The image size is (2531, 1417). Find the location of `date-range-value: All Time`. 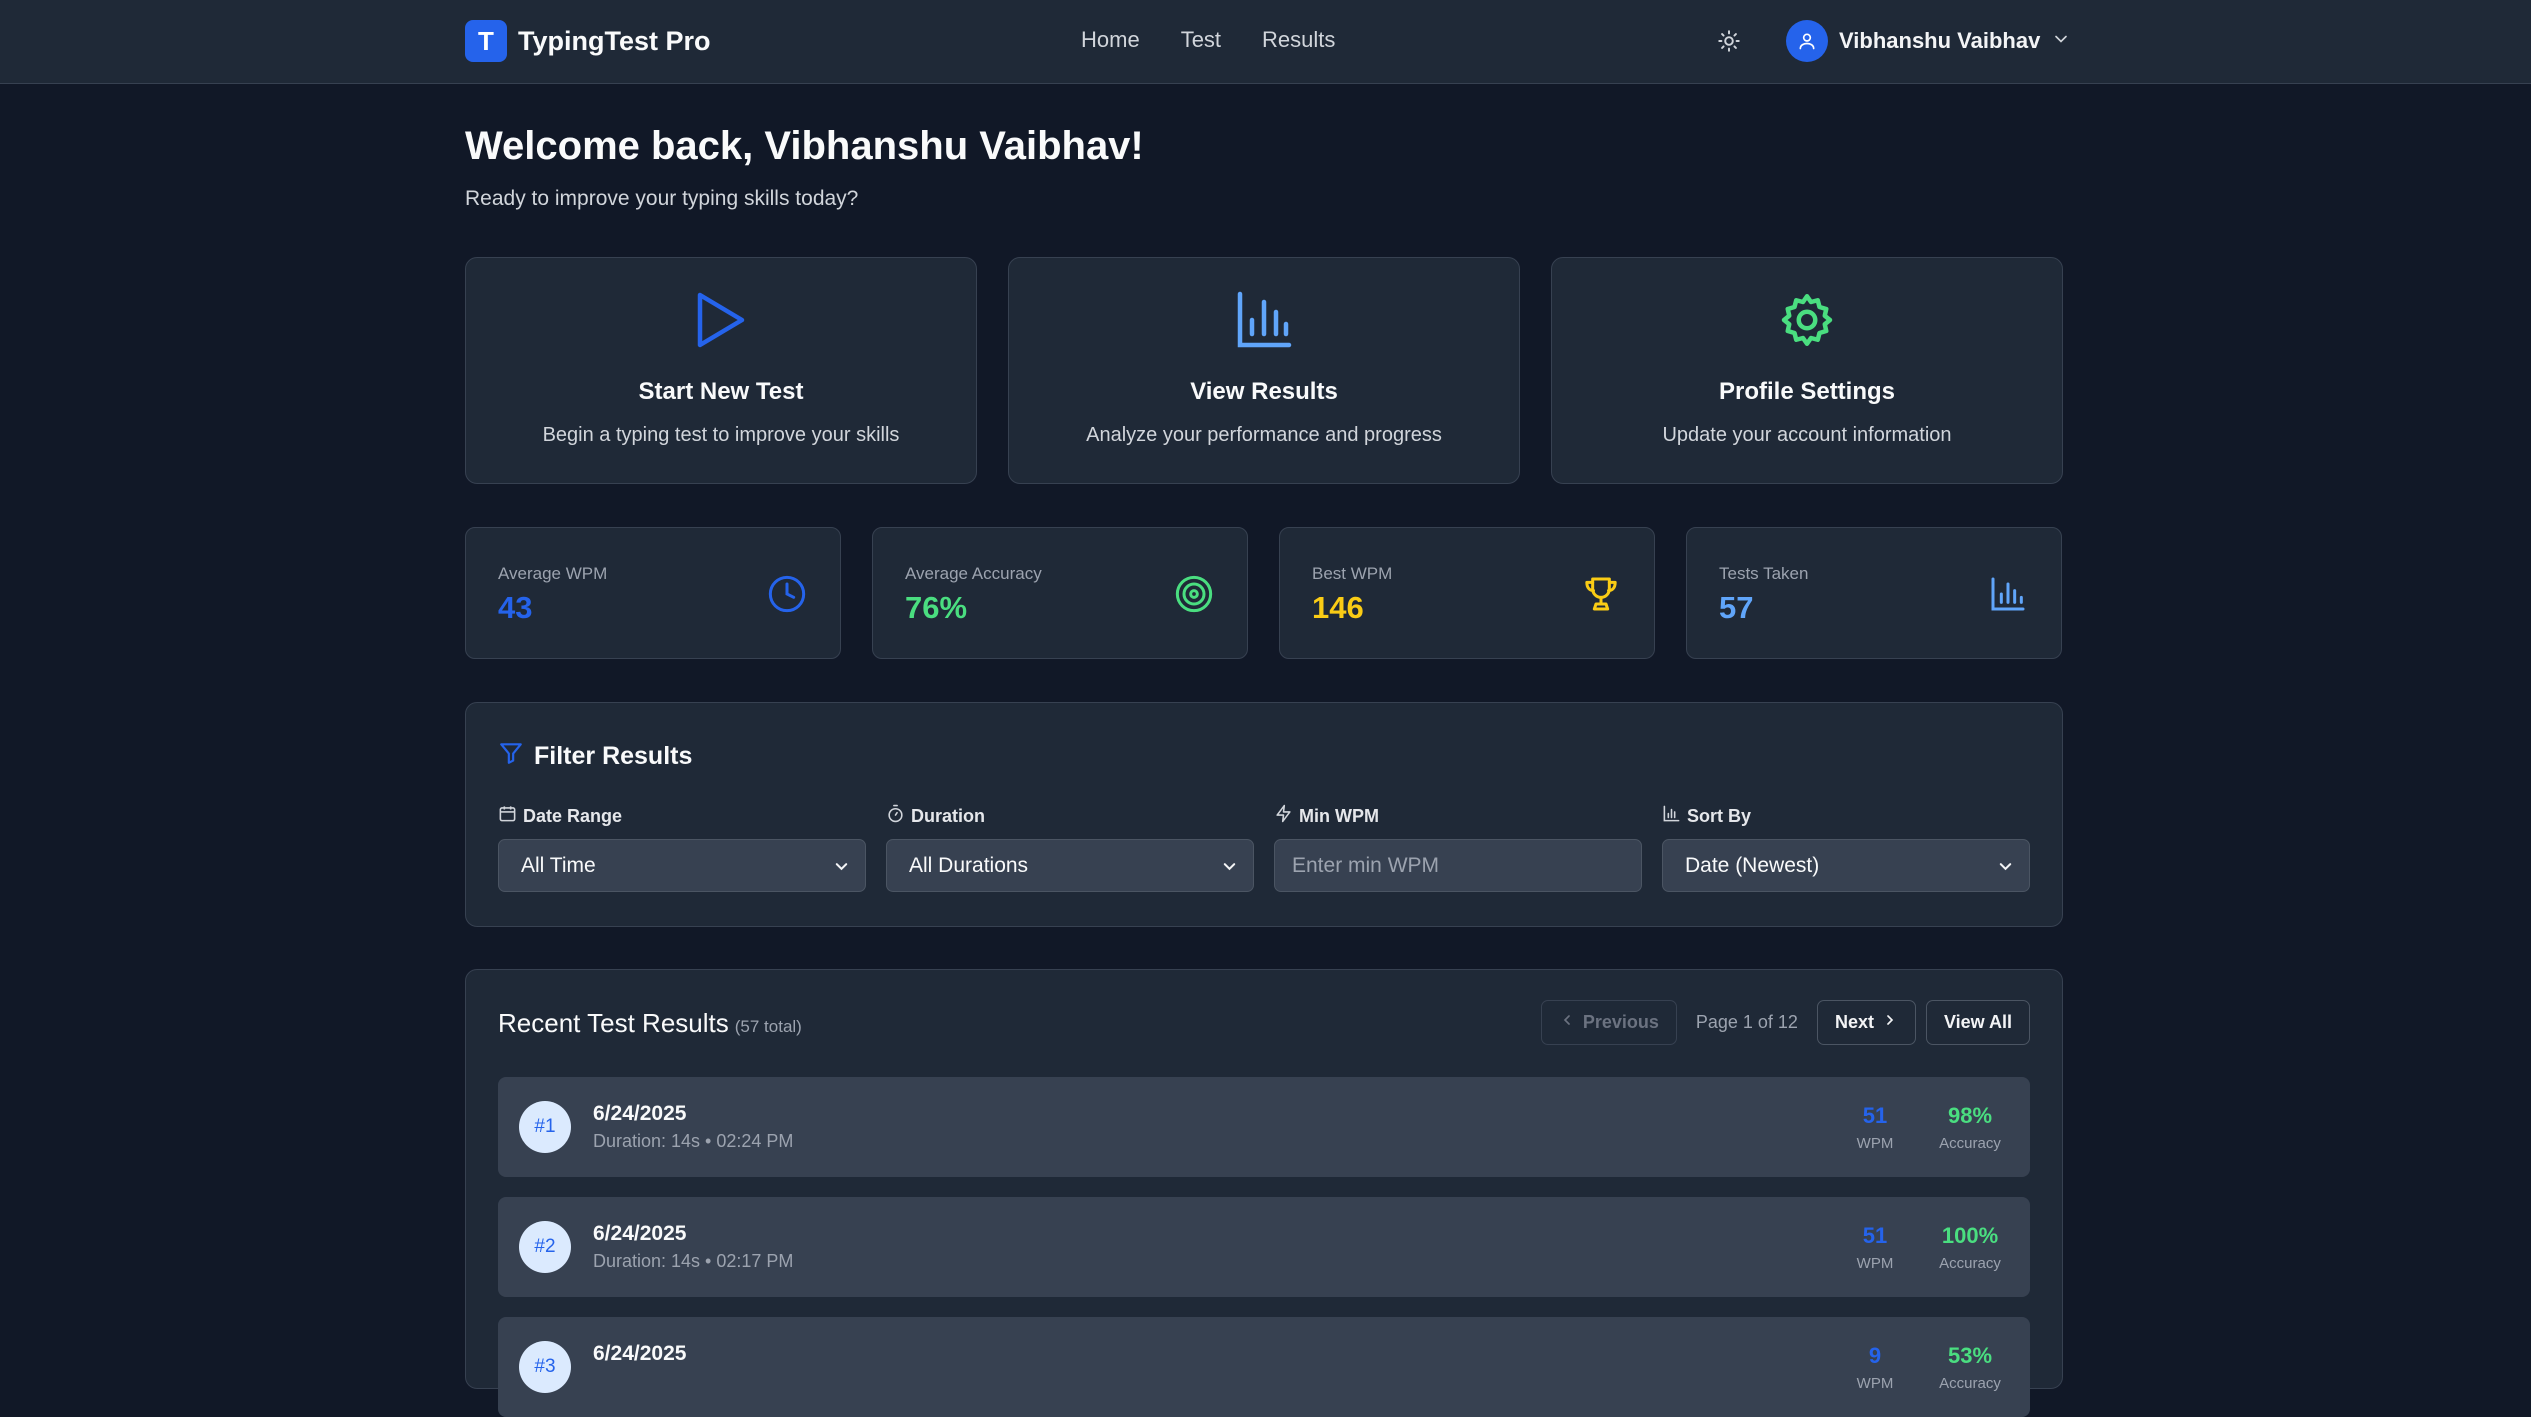

date-range-value: All Time is located at coordinates (558, 865).